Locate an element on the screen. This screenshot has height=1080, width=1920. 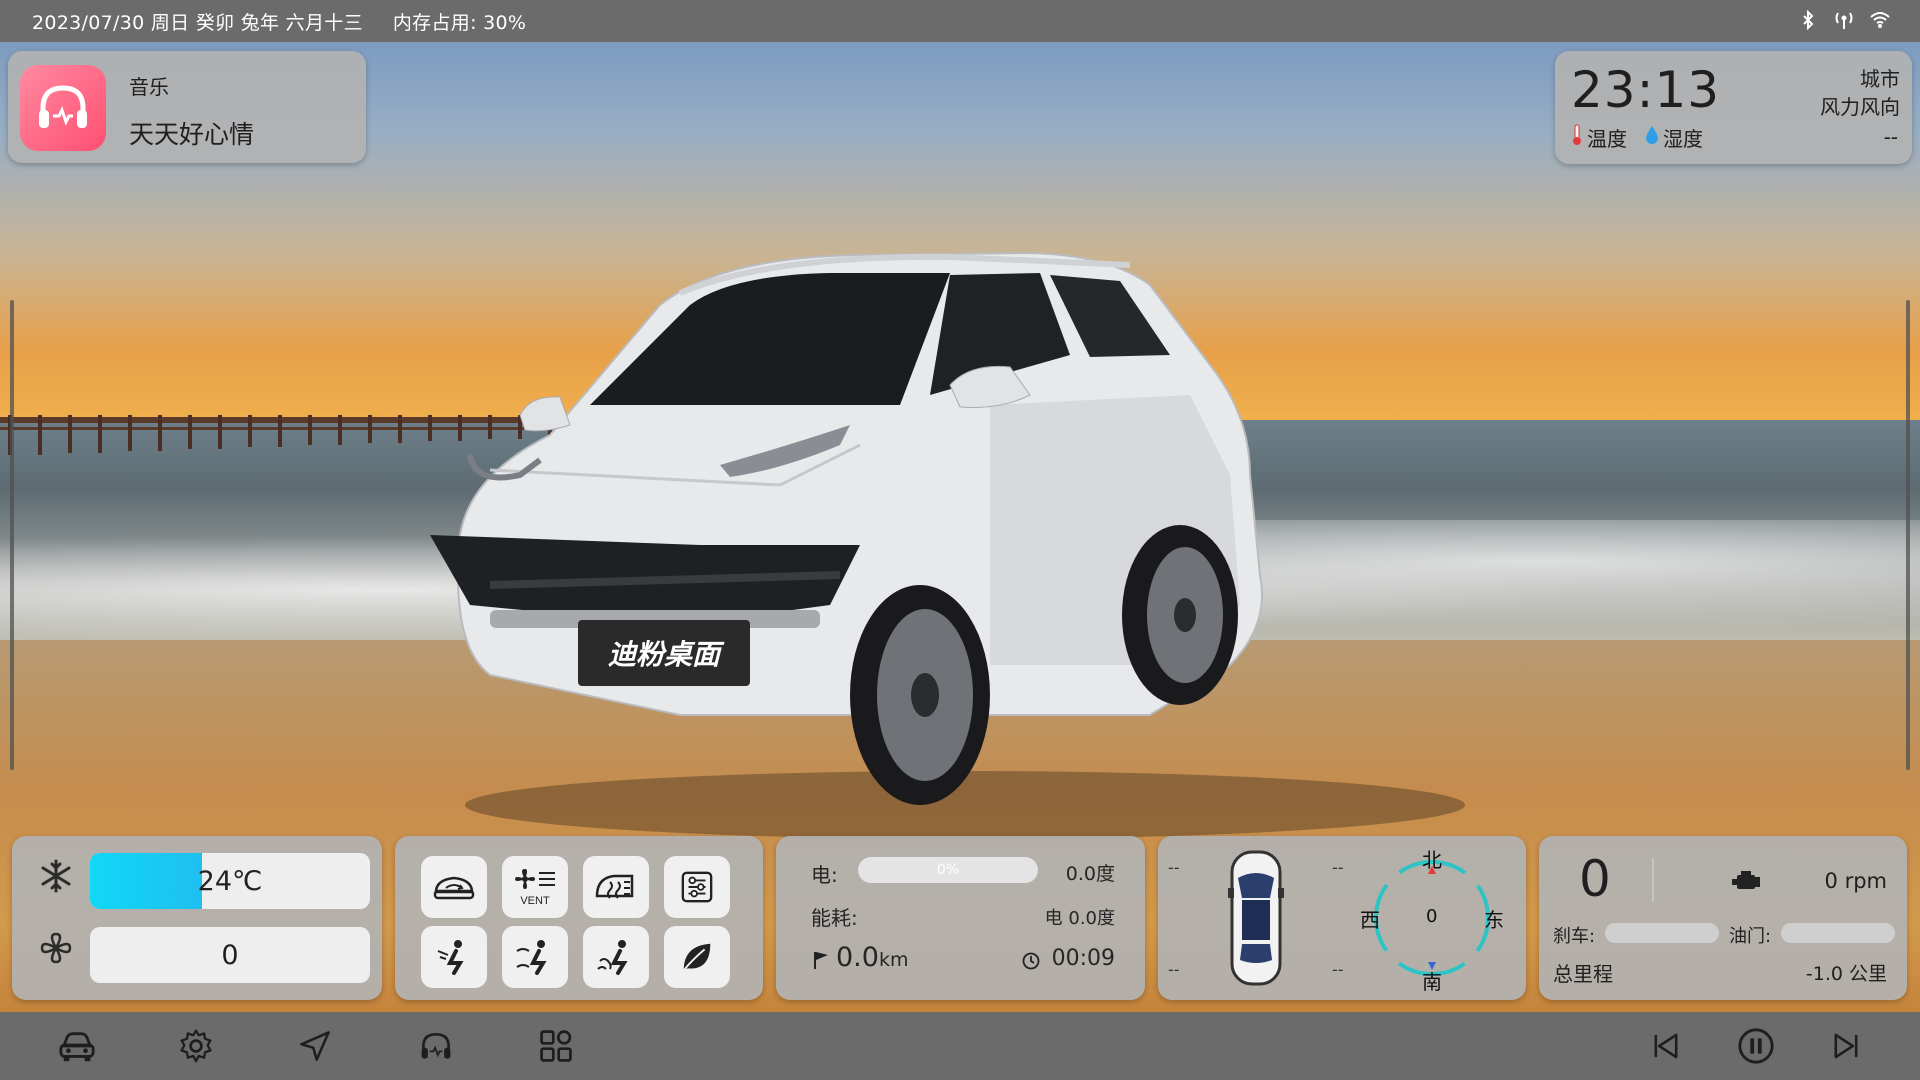
defrost-icon is located at coordinates (614, 886).